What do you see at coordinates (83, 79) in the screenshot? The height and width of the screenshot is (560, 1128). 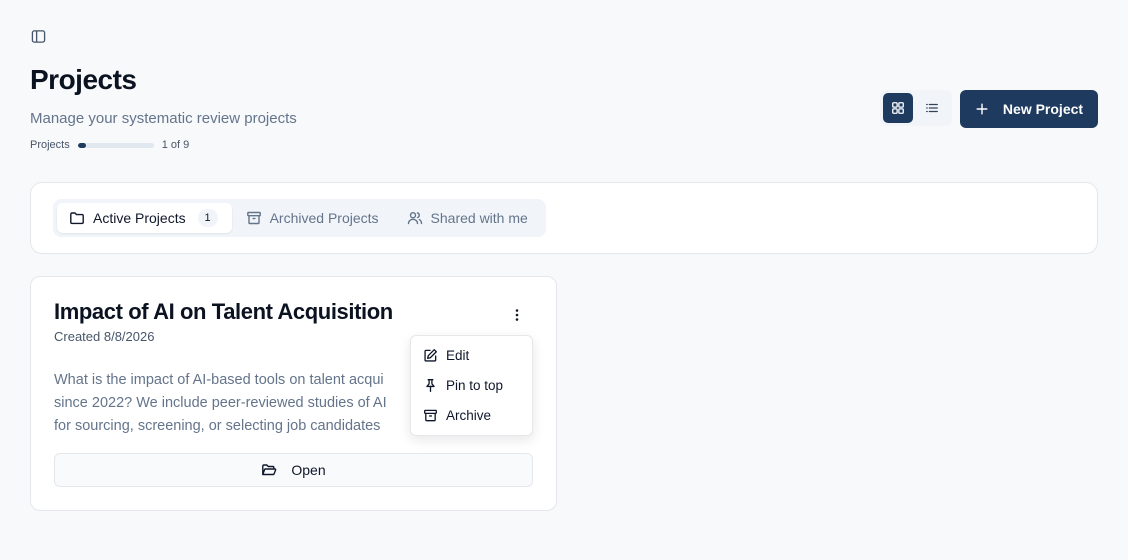 I see `page-title: Projects` at bounding box center [83, 79].